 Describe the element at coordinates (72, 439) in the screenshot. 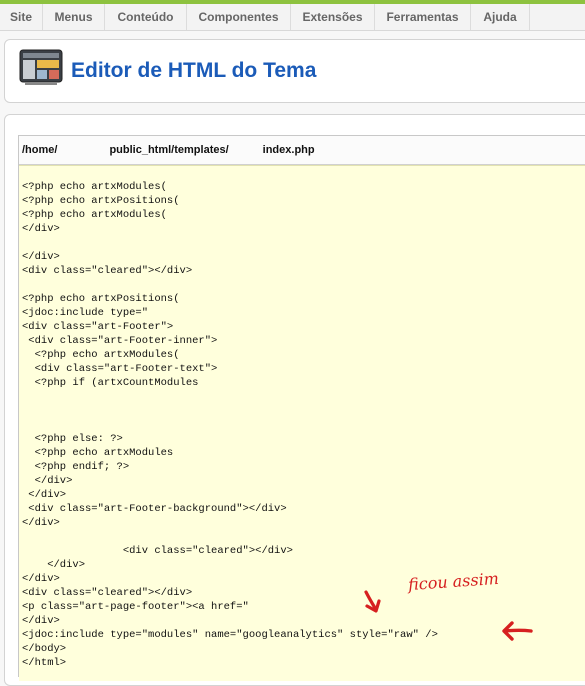

I see `code-line: <?php else: ?>` at that location.